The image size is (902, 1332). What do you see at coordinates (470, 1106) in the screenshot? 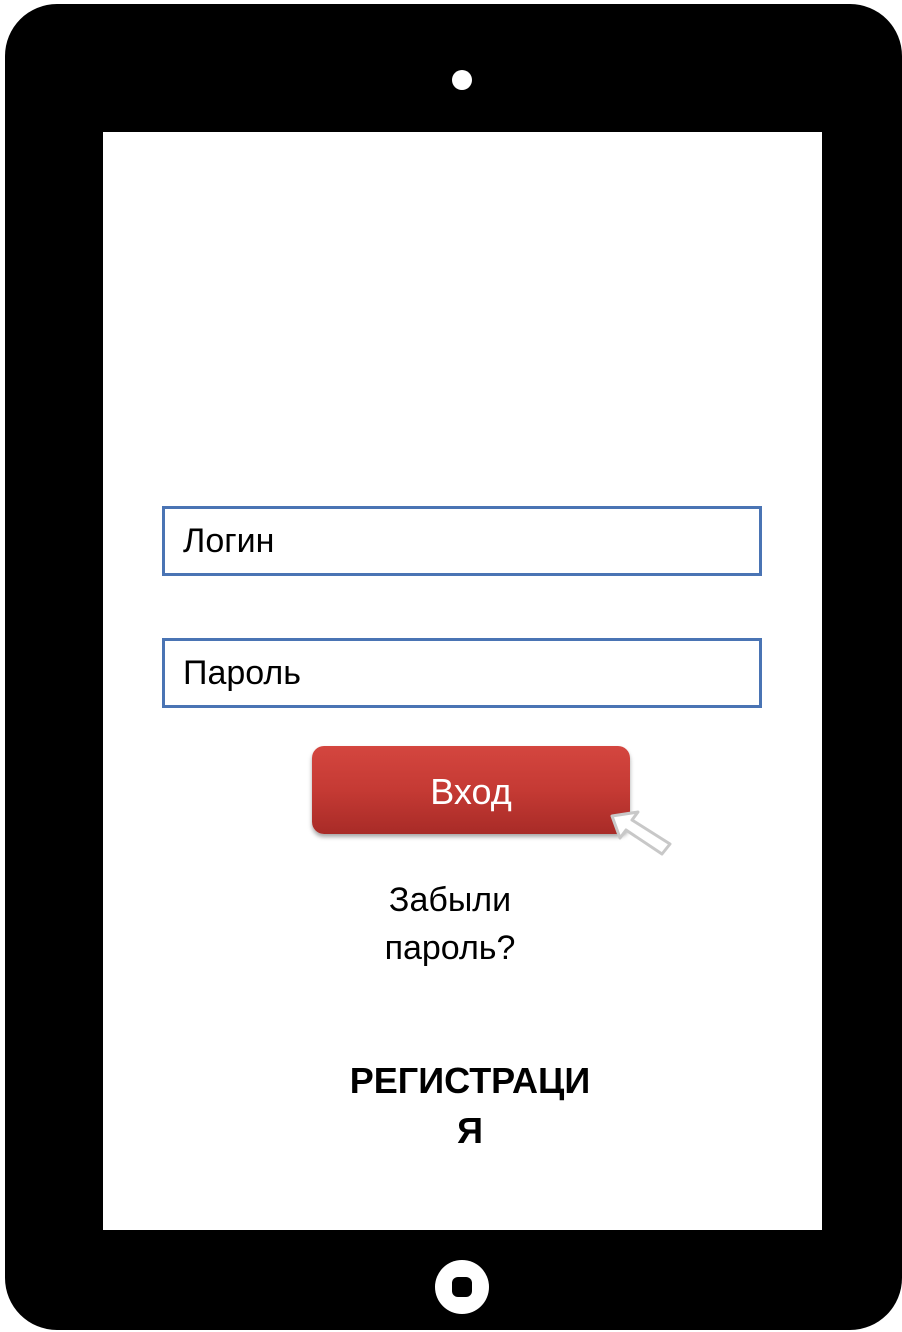
I see `register-link: РЕГИСТРАЦИ Я` at bounding box center [470, 1106].